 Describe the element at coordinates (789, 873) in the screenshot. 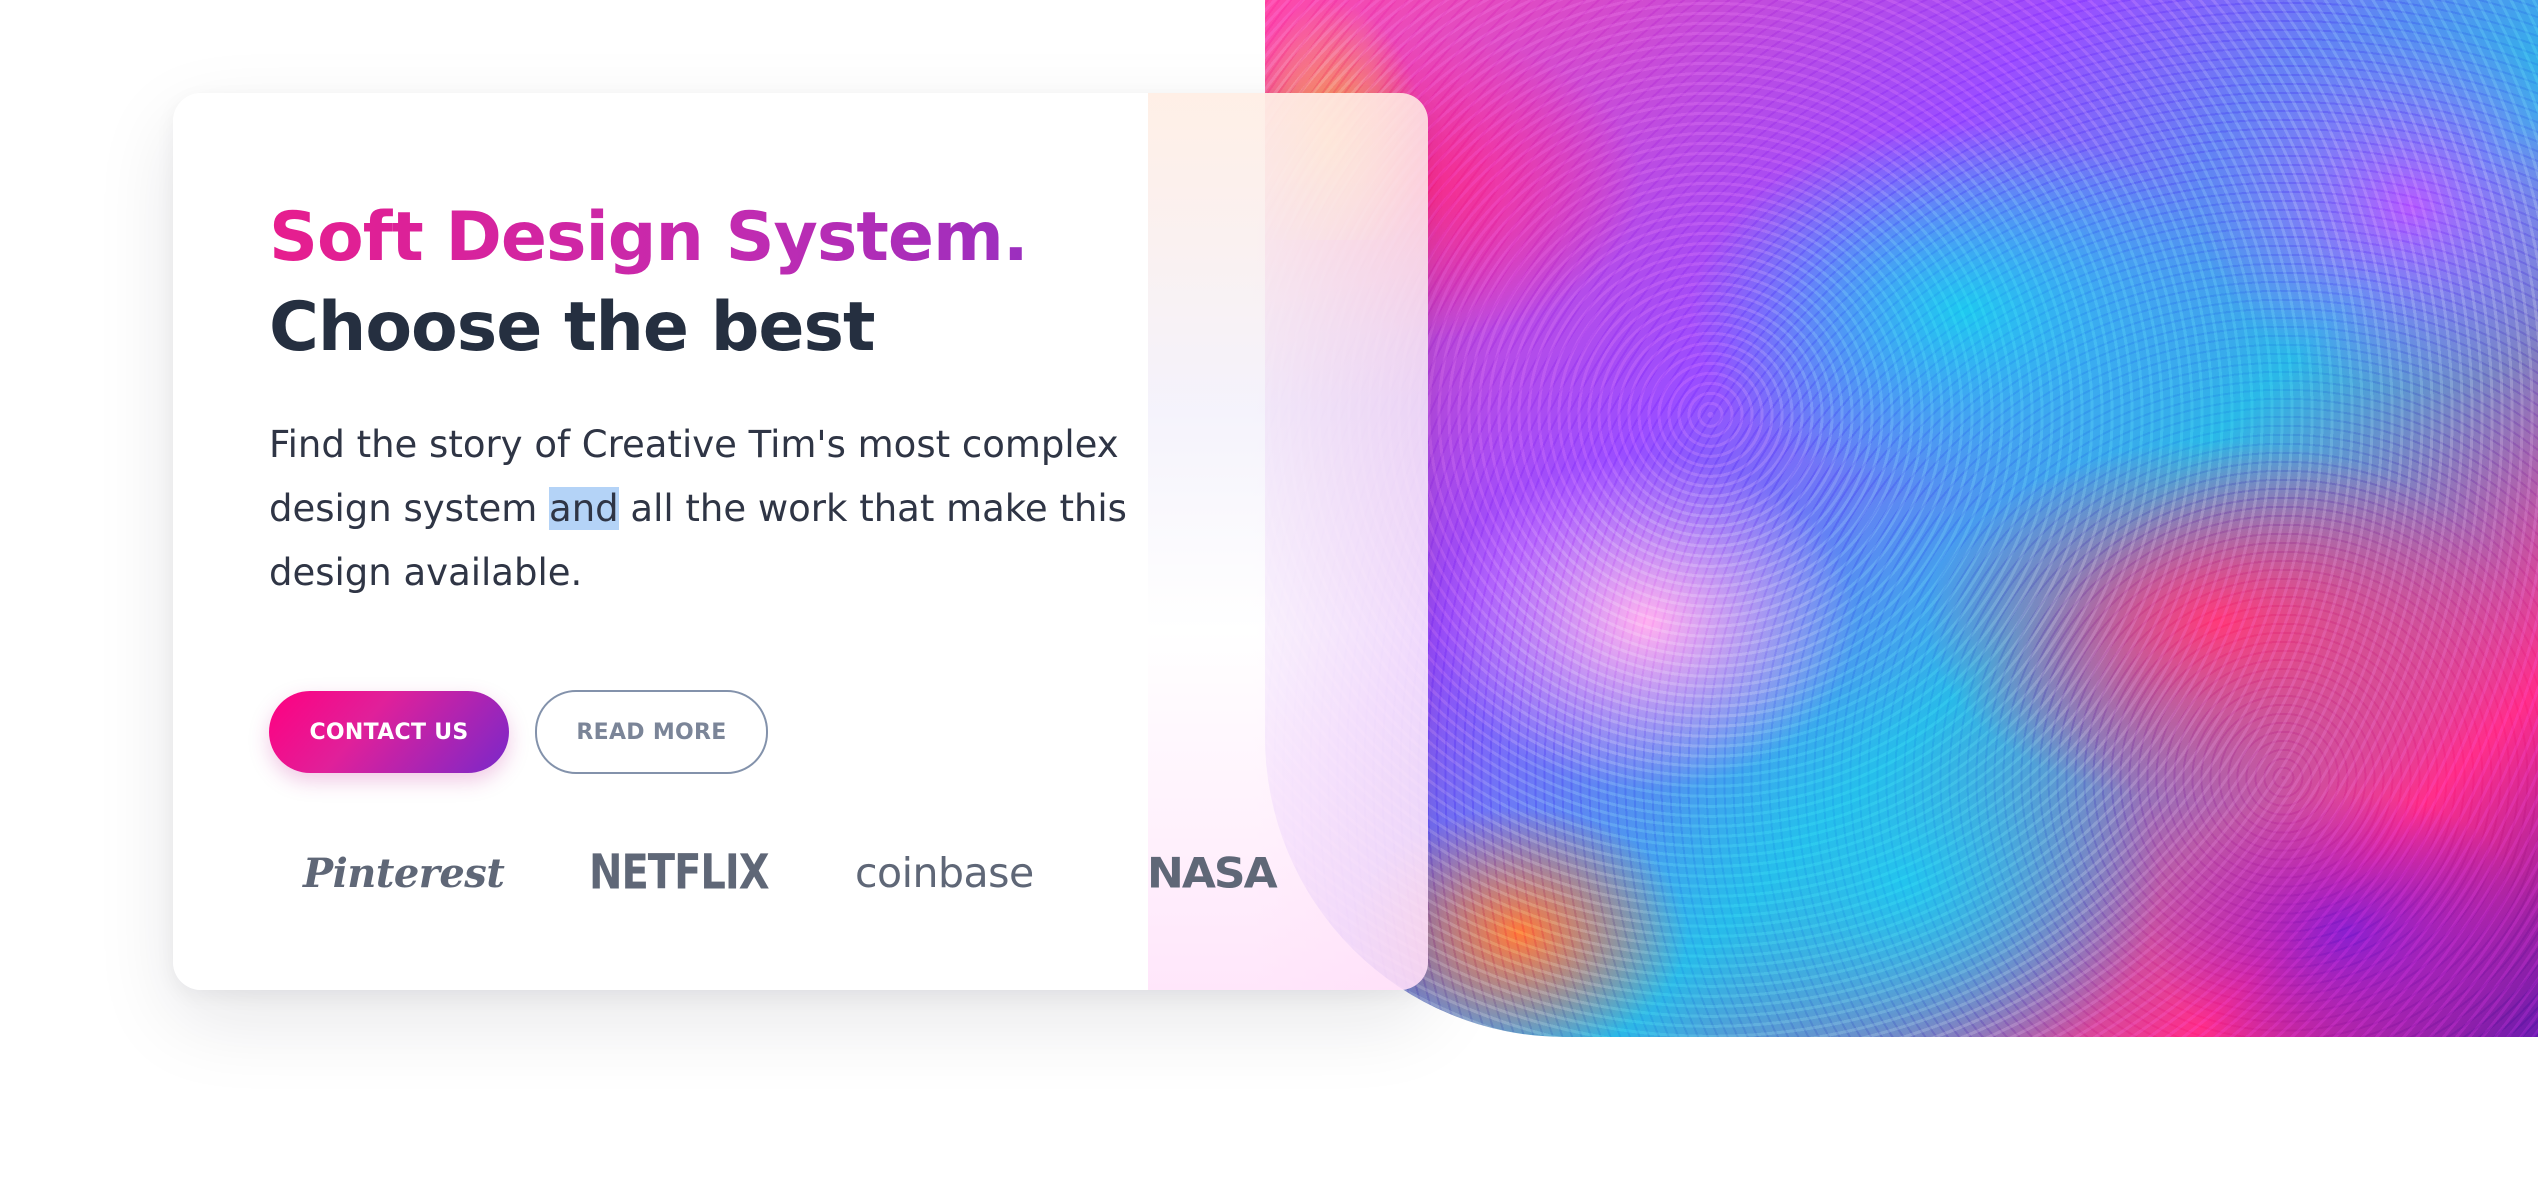

I see `partner-logos: Pinterest NETFLIX coinbase NASA` at that location.